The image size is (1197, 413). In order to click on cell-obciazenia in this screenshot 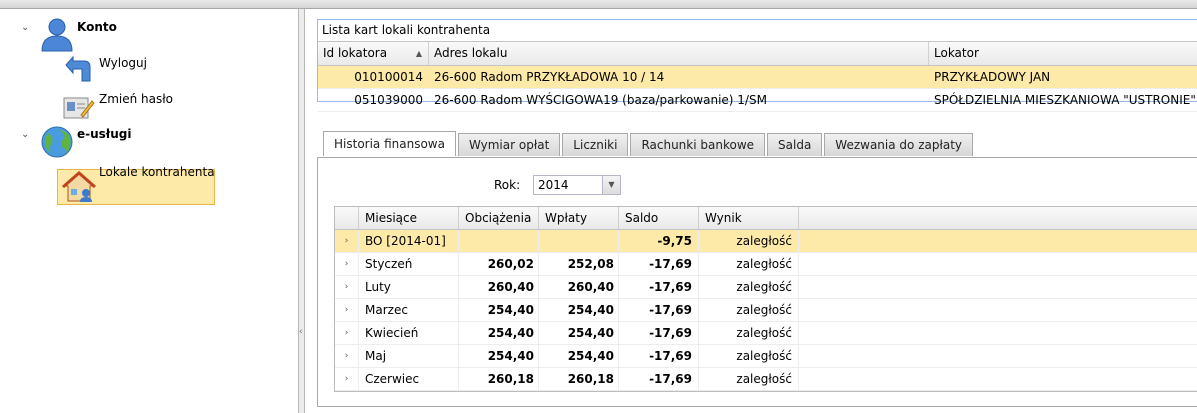, I will do `click(499, 241)`.